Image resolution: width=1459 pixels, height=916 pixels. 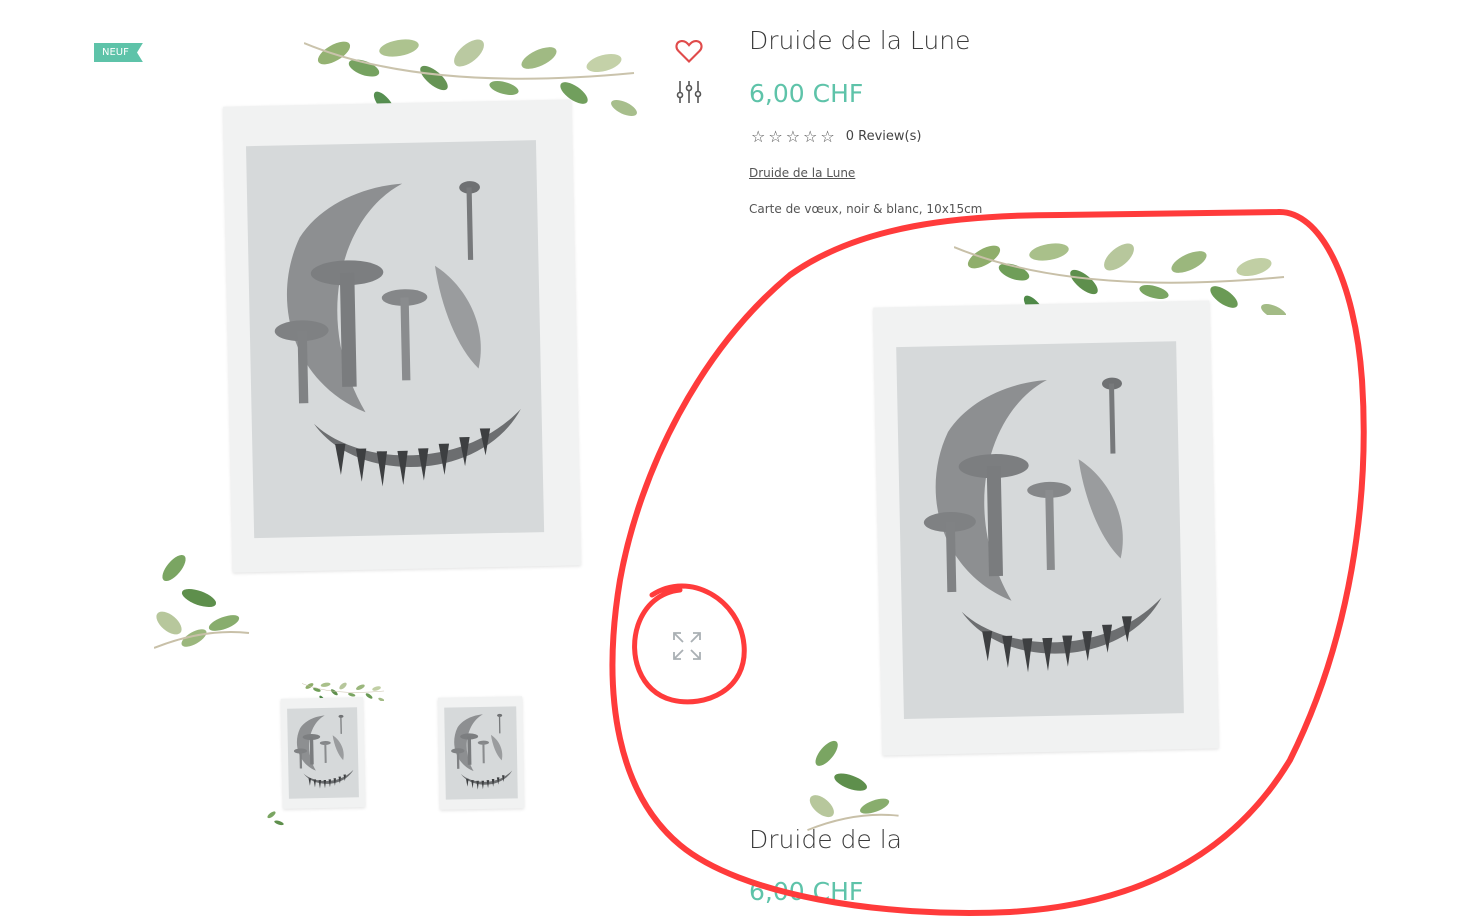 I want to click on sliders-icon, so click(x=689, y=92).